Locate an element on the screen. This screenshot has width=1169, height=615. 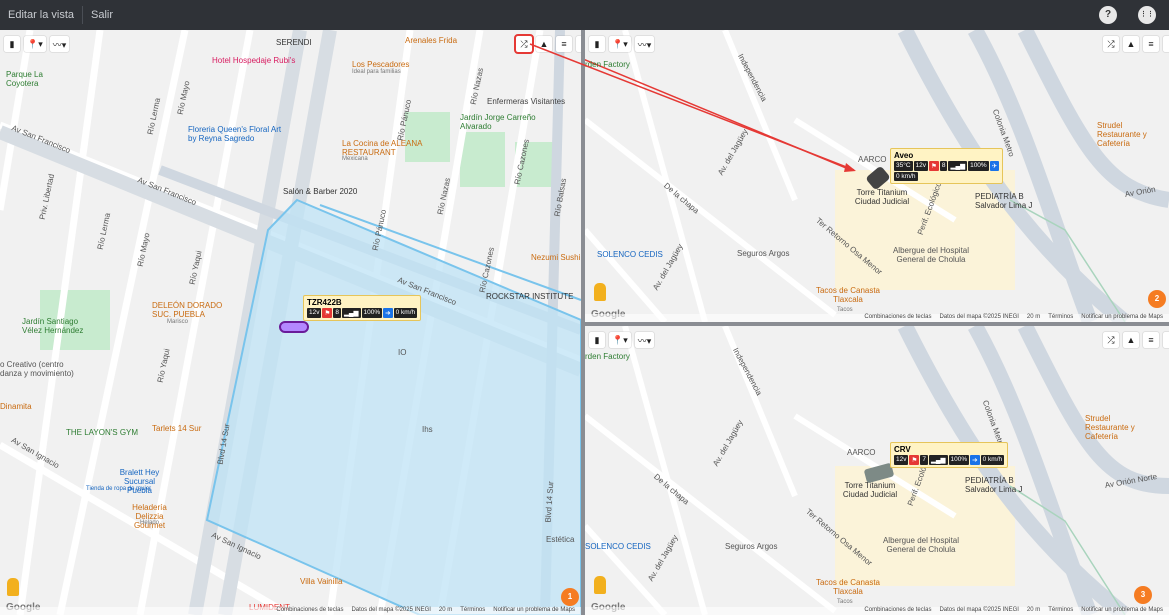
top-bar: Editar la vista Salir ? ⋮⋮ is located at coordinates (584, 15).